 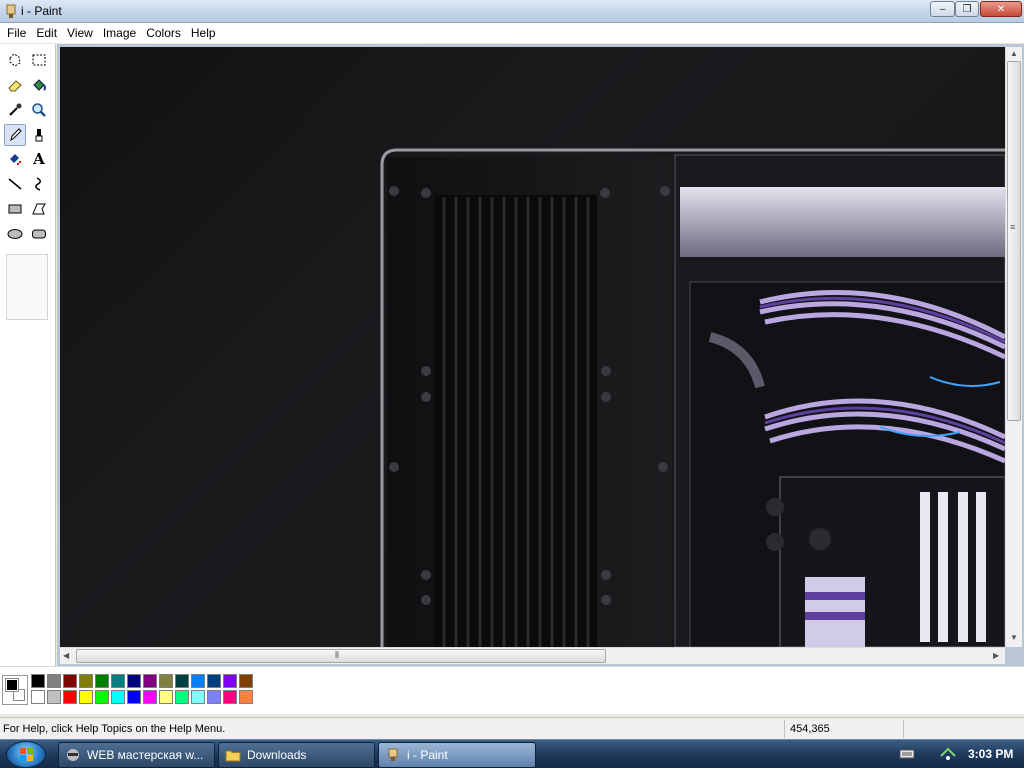 I want to click on taskbar-item-paint: i - Paint, so click(x=457, y=755).